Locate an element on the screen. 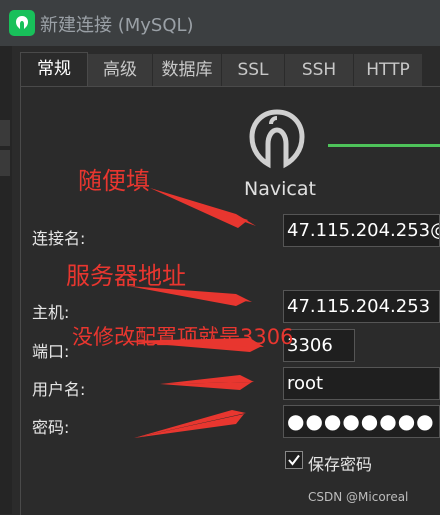 The height and width of the screenshot is (515, 440). csdn-watermark: CSDN @Micoreal is located at coordinates (358, 497).